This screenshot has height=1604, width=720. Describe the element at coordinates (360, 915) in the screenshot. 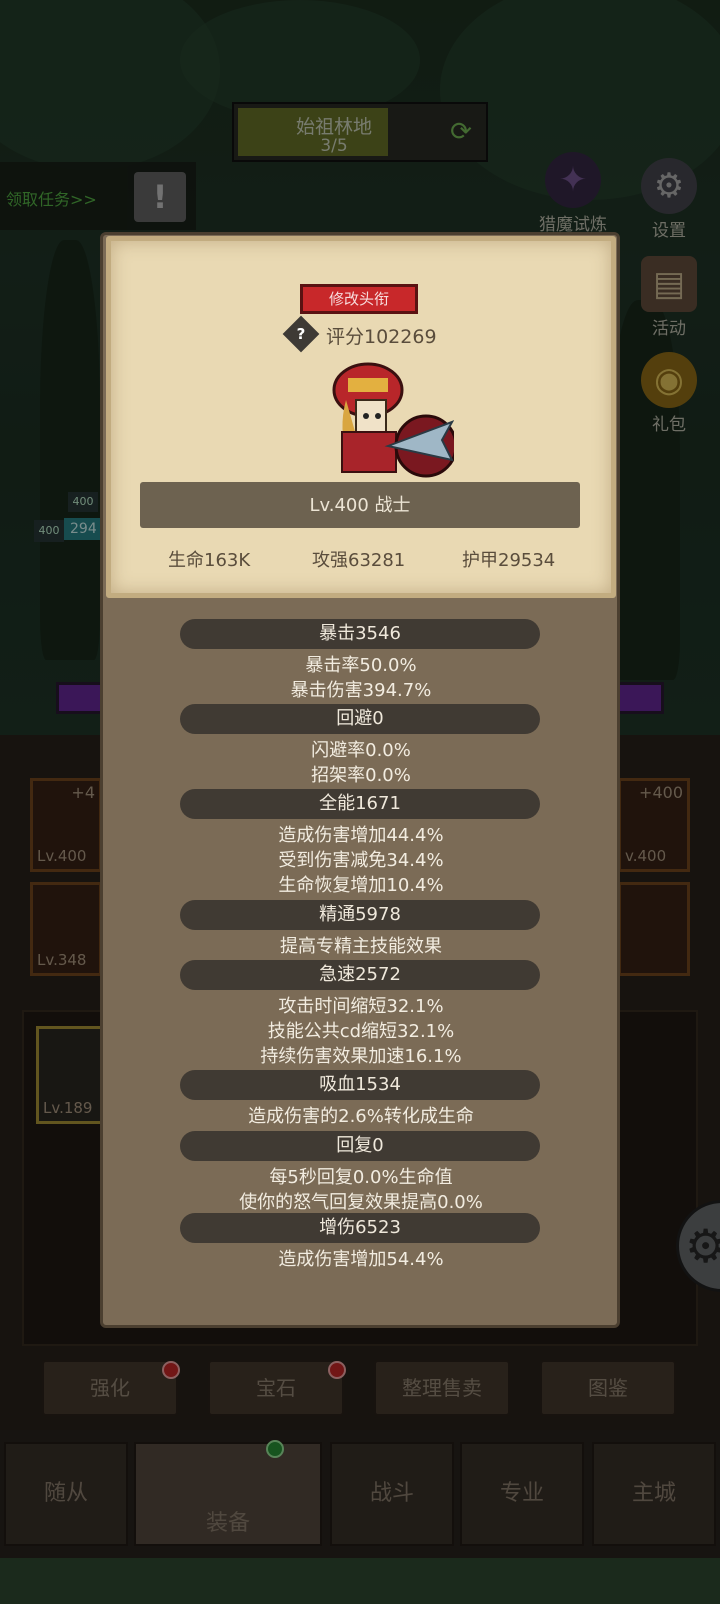

I see `stat-header-mastery: 精通5978` at that location.